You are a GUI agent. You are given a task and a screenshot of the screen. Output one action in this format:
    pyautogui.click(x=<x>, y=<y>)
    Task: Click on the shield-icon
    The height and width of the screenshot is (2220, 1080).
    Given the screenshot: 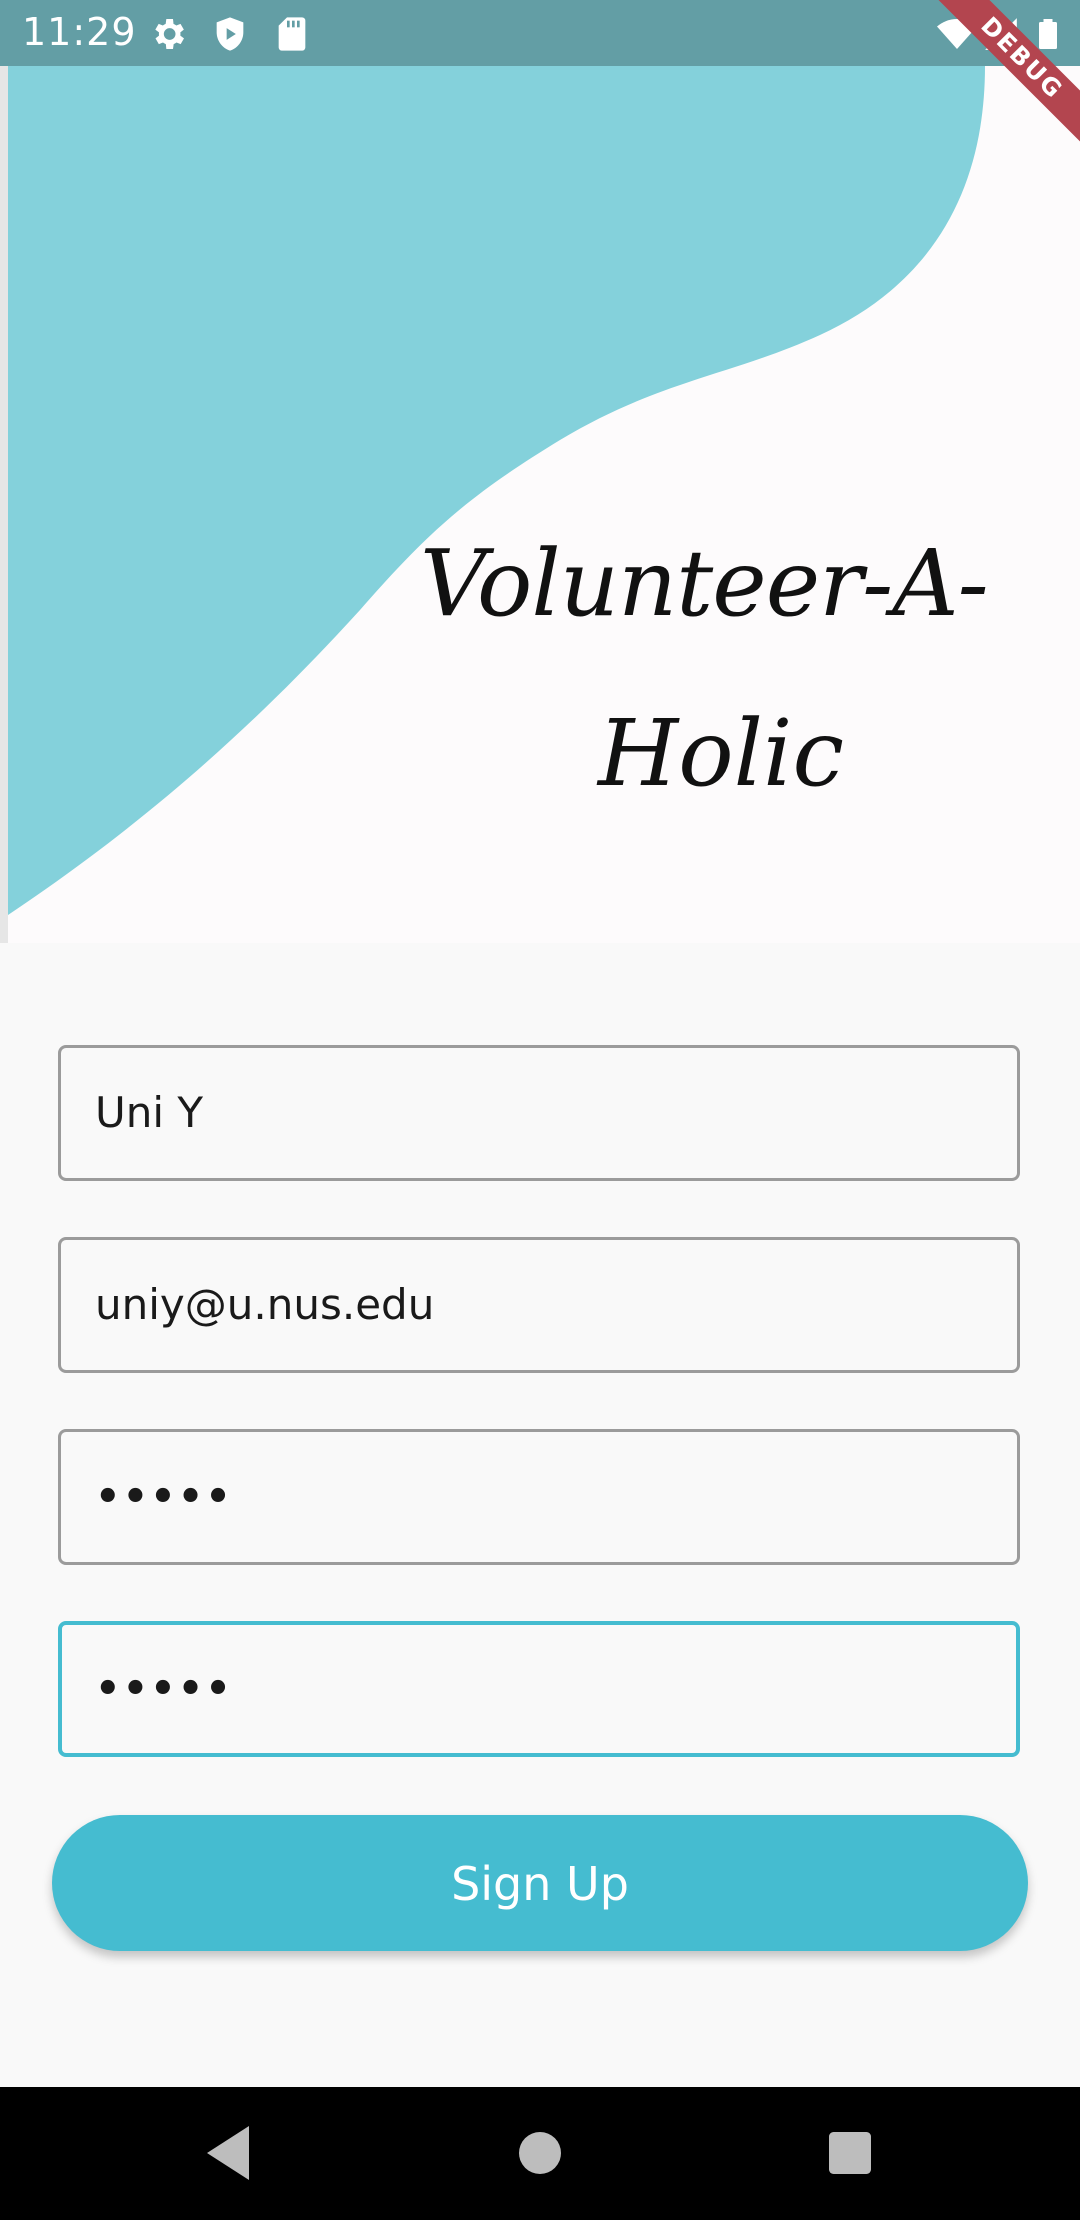 What is the action you would take?
    pyautogui.click(x=230, y=34)
    